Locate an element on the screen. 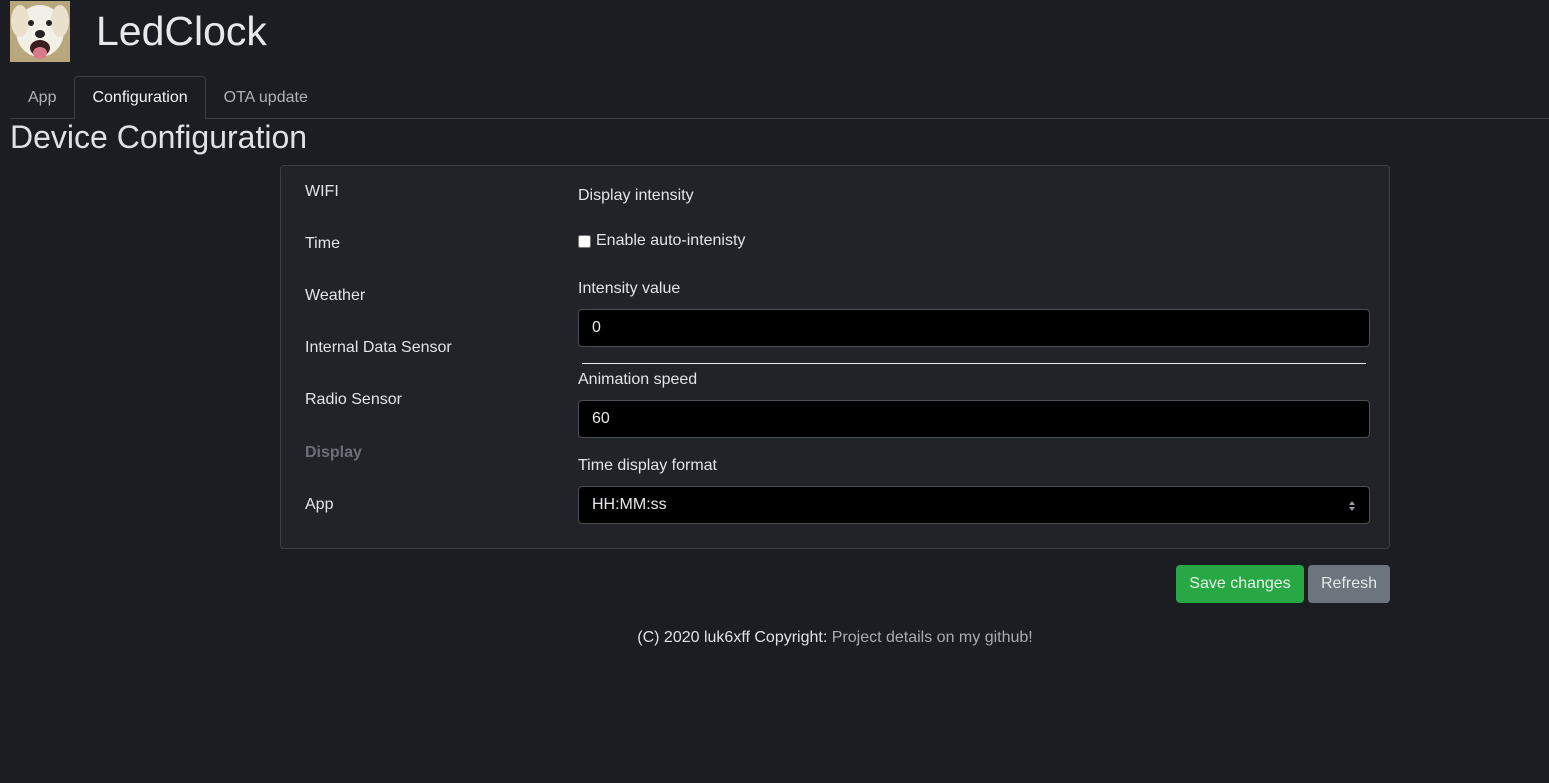 This screenshot has width=1549, height=783. intensity-value-input: 0 is located at coordinates (974, 328).